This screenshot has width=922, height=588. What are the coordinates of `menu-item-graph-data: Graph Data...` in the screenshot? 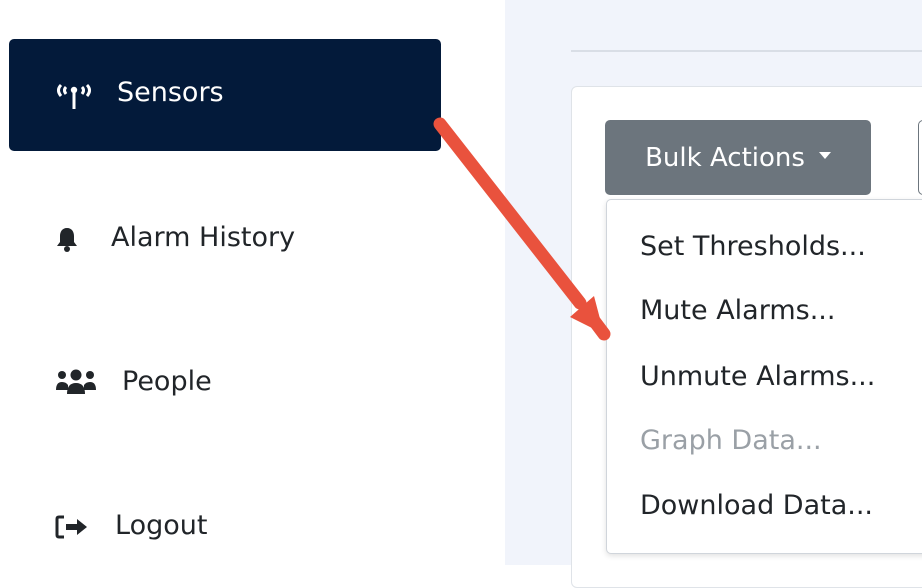 It's located at (731, 440).